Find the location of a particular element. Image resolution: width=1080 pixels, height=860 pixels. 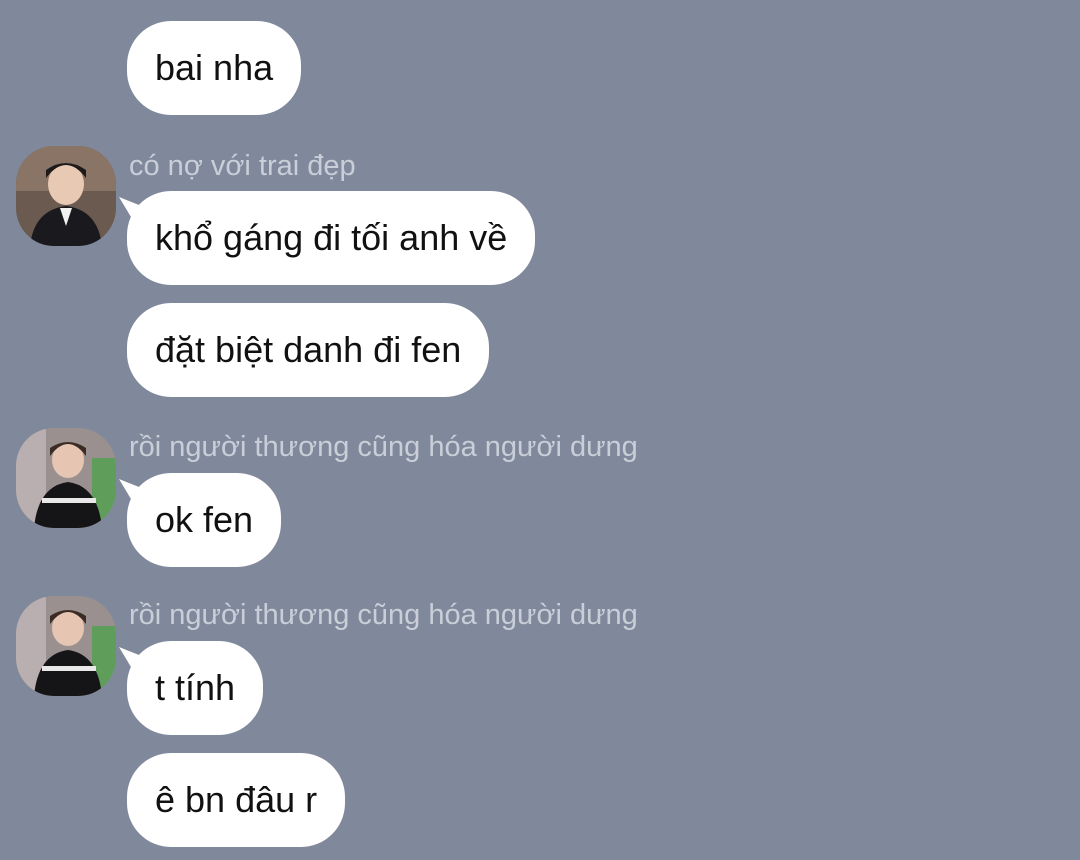

message-text: bai nha is located at coordinates (214, 67).